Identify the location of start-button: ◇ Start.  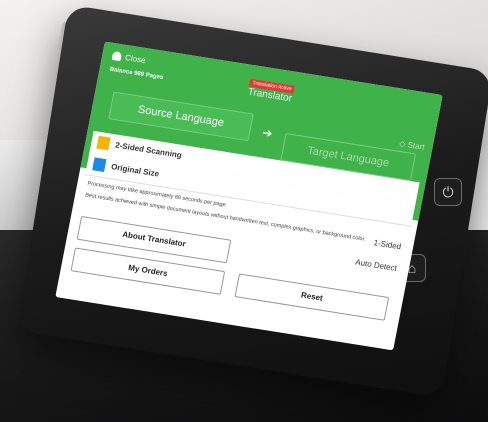
(412, 145).